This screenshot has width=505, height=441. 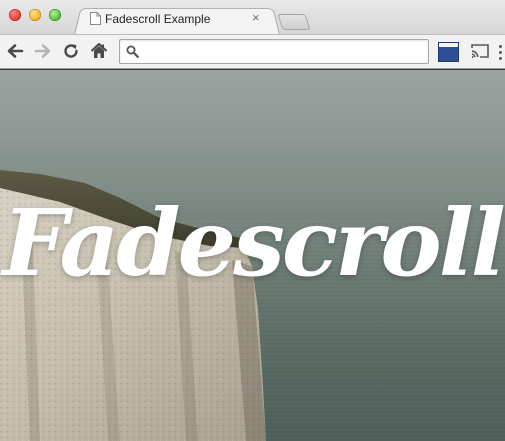 I want to click on reload-button, so click(x=71, y=51).